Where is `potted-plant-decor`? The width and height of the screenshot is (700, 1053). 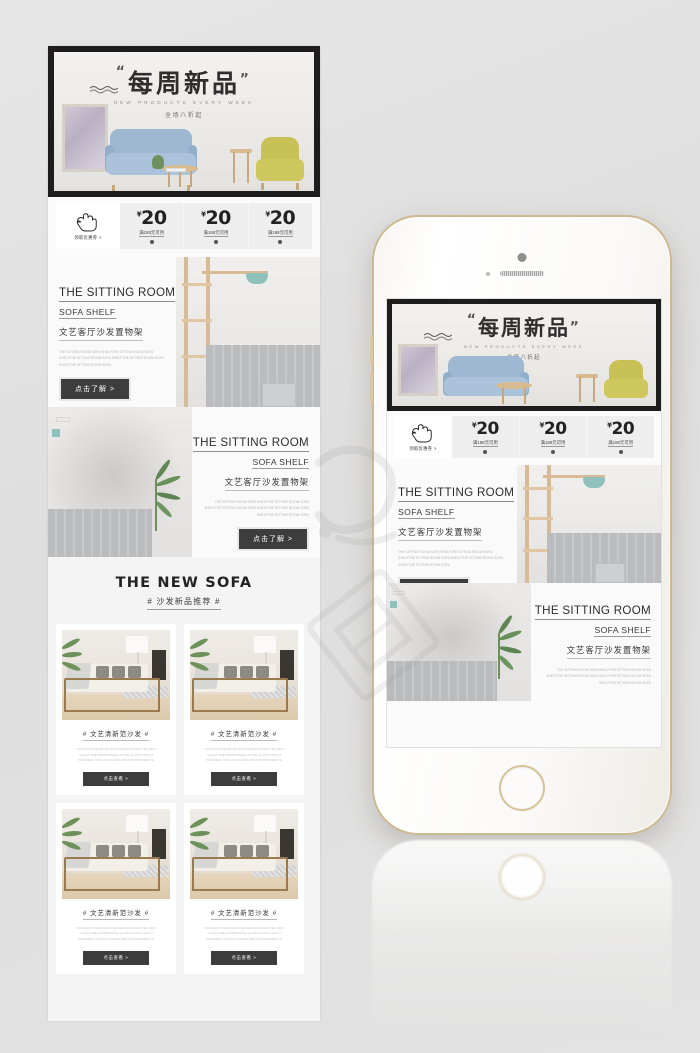 potted-plant-decor is located at coordinates (158, 162).